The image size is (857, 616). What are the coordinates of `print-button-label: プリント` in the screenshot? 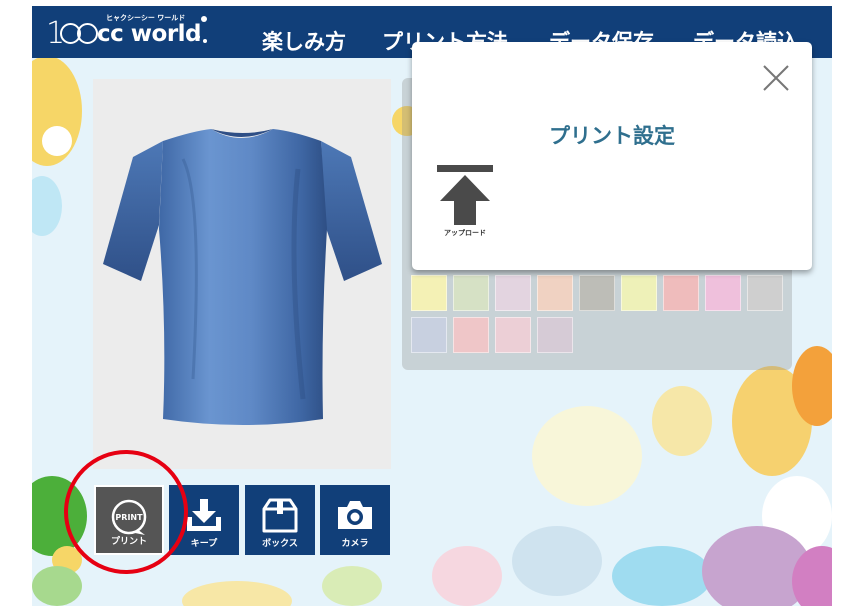 It's located at (128, 542).